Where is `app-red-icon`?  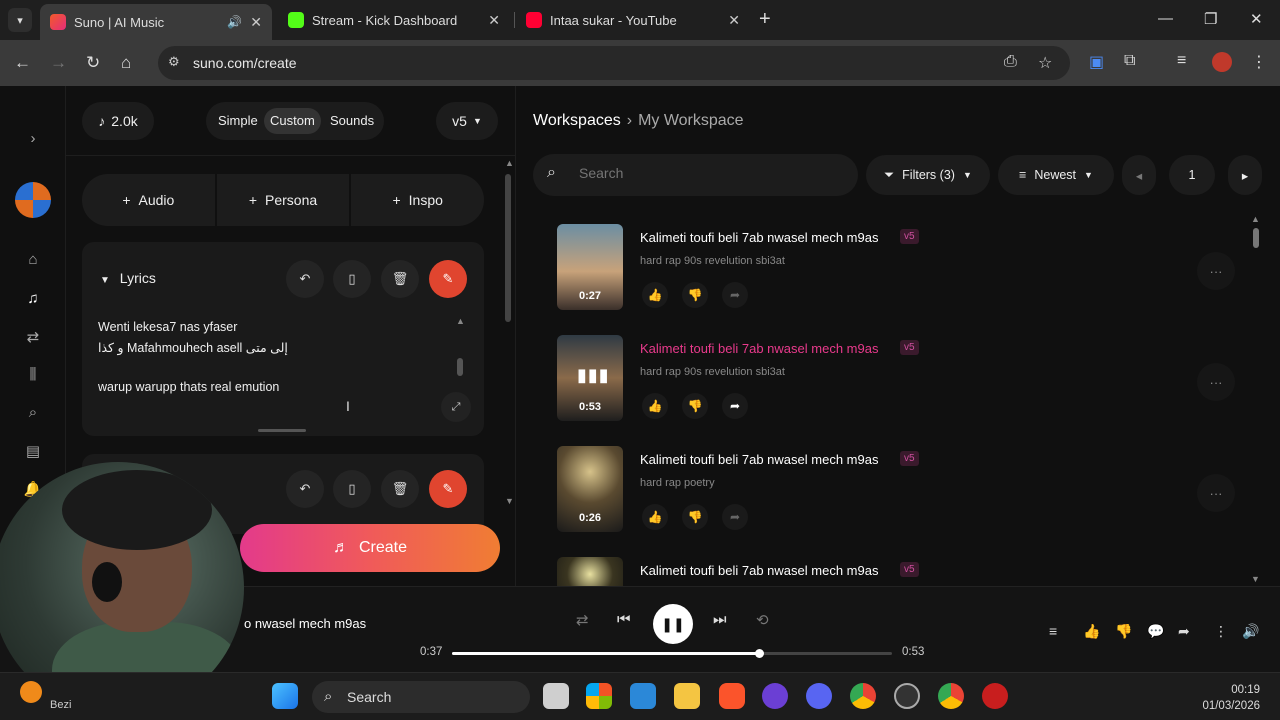
app-red-icon is located at coordinates (995, 696).